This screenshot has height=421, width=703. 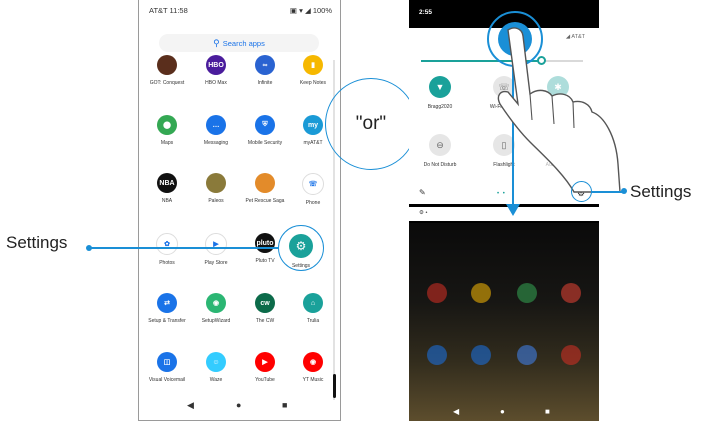 I want to click on app-icon: ◫ Visual Voicemail, so click(x=167, y=367).